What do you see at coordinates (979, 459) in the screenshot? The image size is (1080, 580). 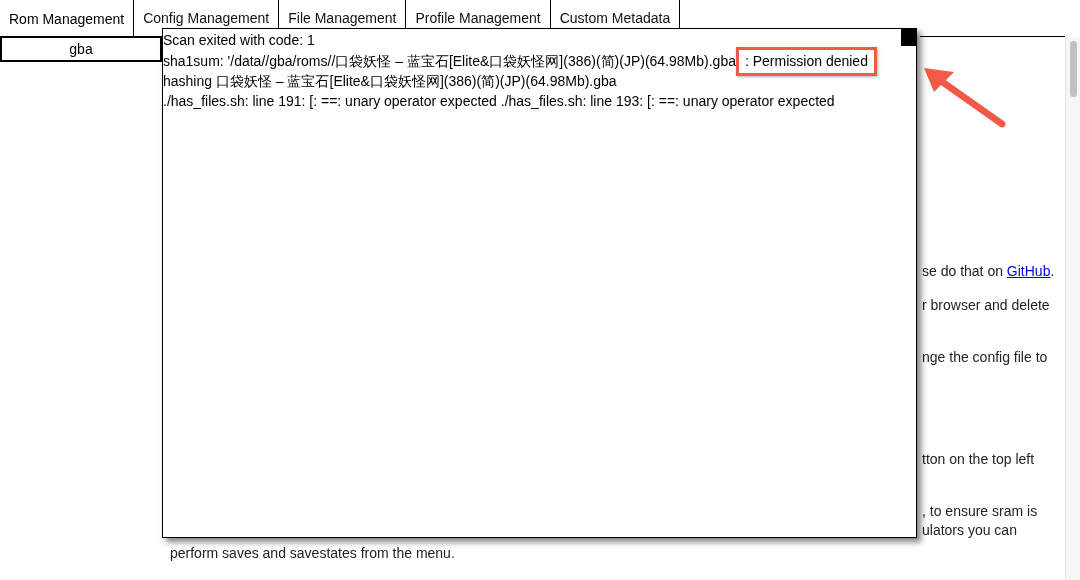 I see `body-text: tton on the top left` at bounding box center [979, 459].